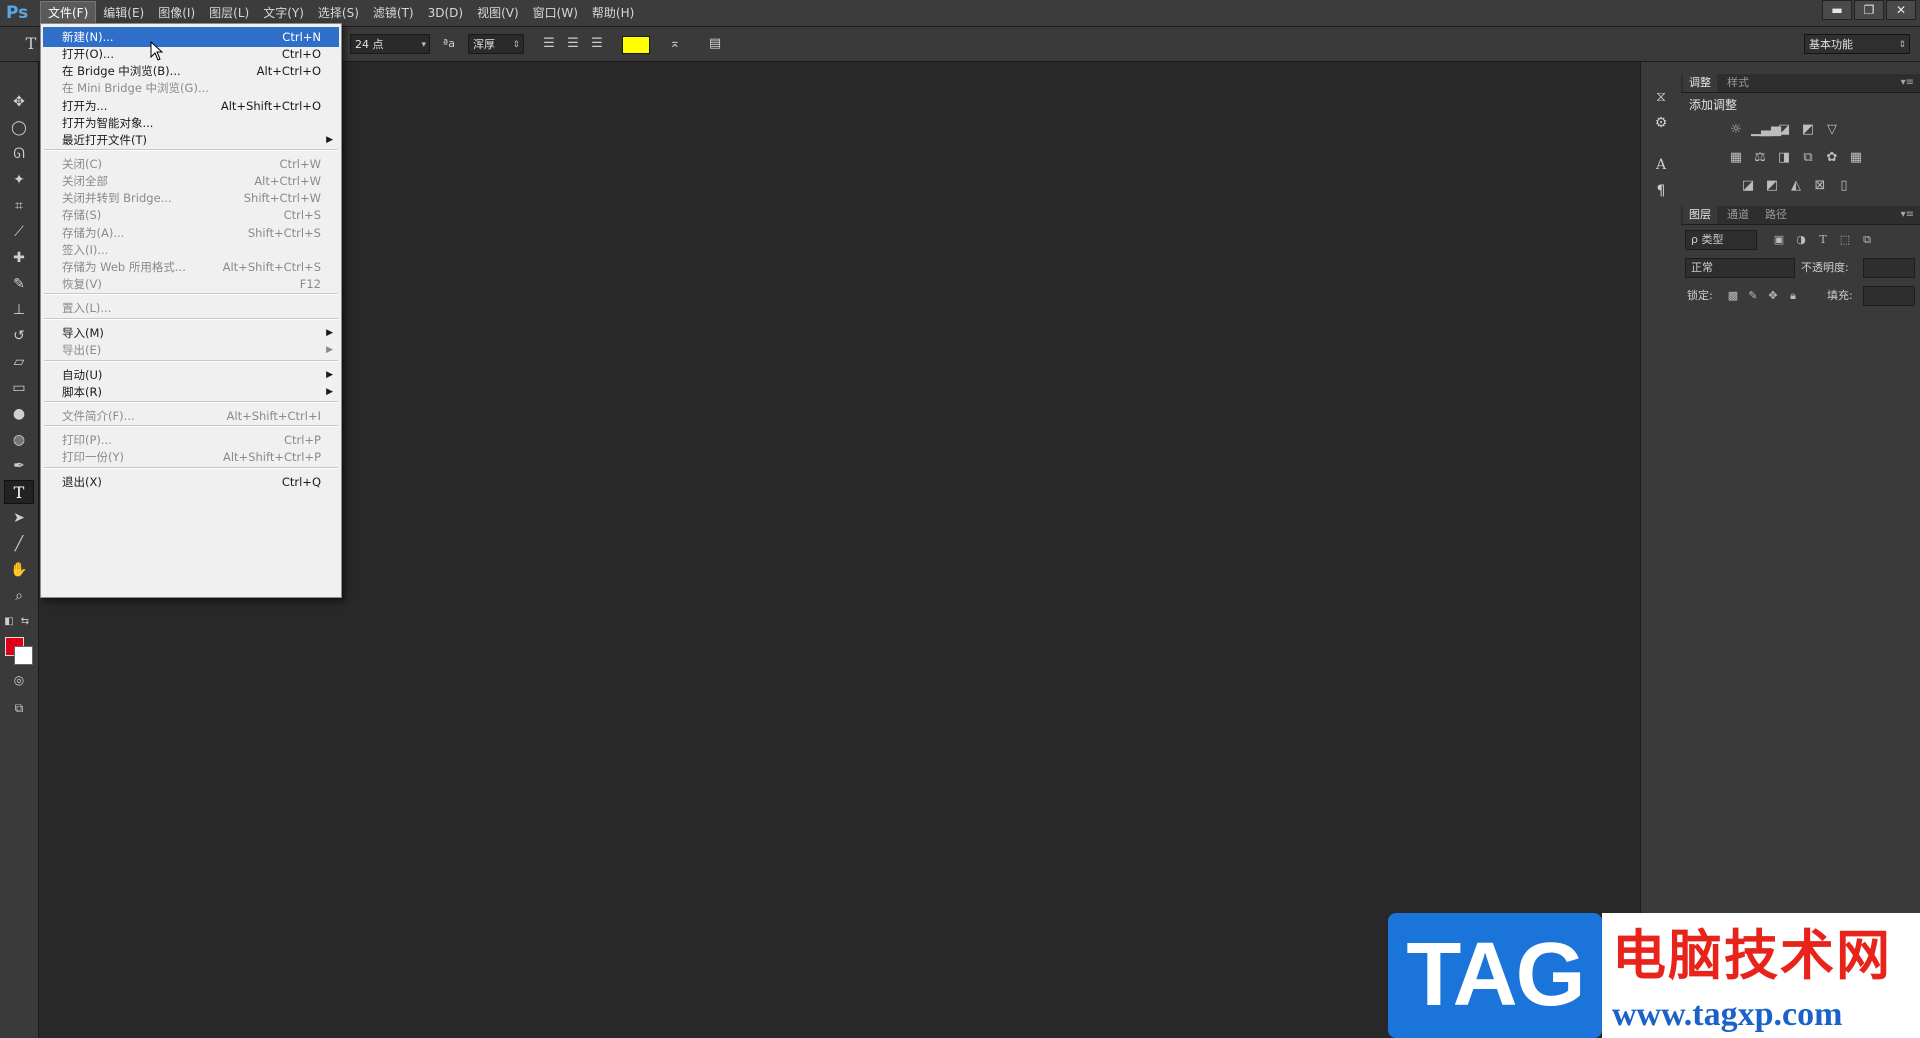 This screenshot has height=1038, width=1920. Describe the element at coordinates (157, 51) in the screenshot. I see `mouse-cursor-icon` at that location.